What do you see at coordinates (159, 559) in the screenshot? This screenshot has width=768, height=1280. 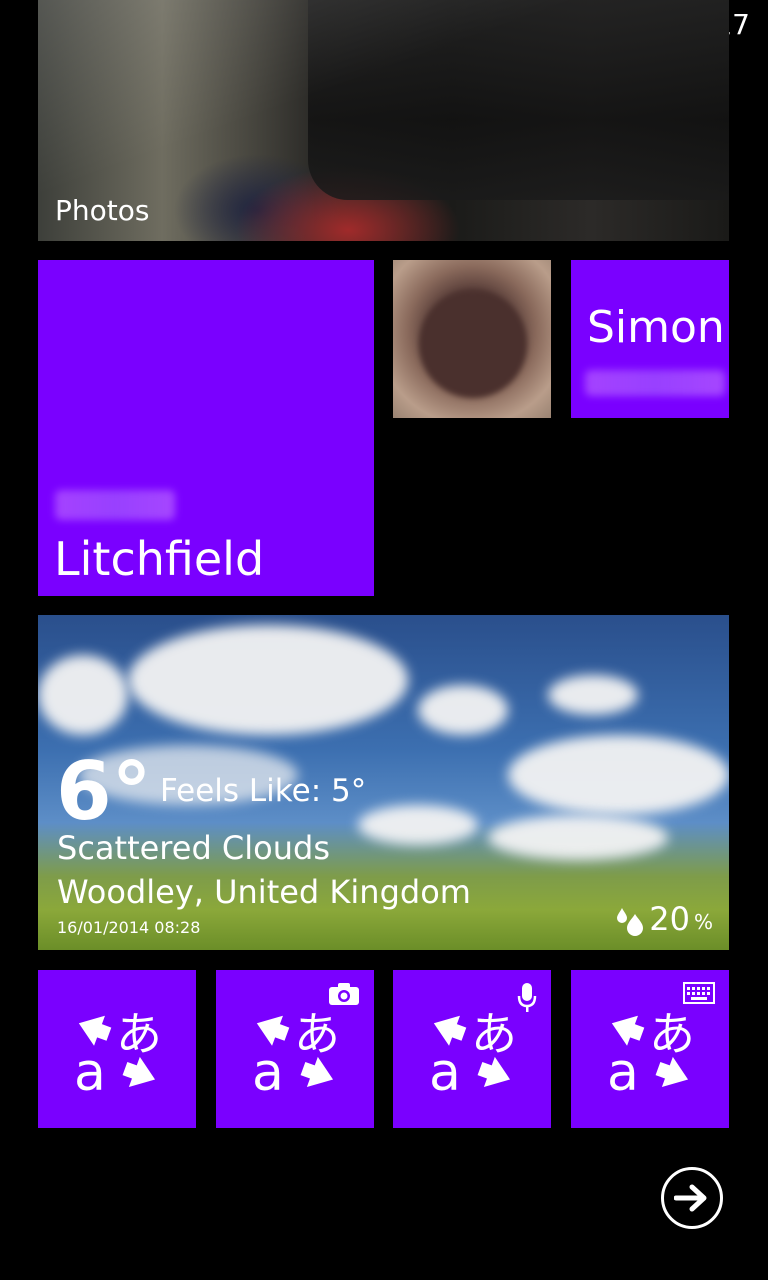 I see `contact-last-name: Litchfield` at bounding box center [159, 559].